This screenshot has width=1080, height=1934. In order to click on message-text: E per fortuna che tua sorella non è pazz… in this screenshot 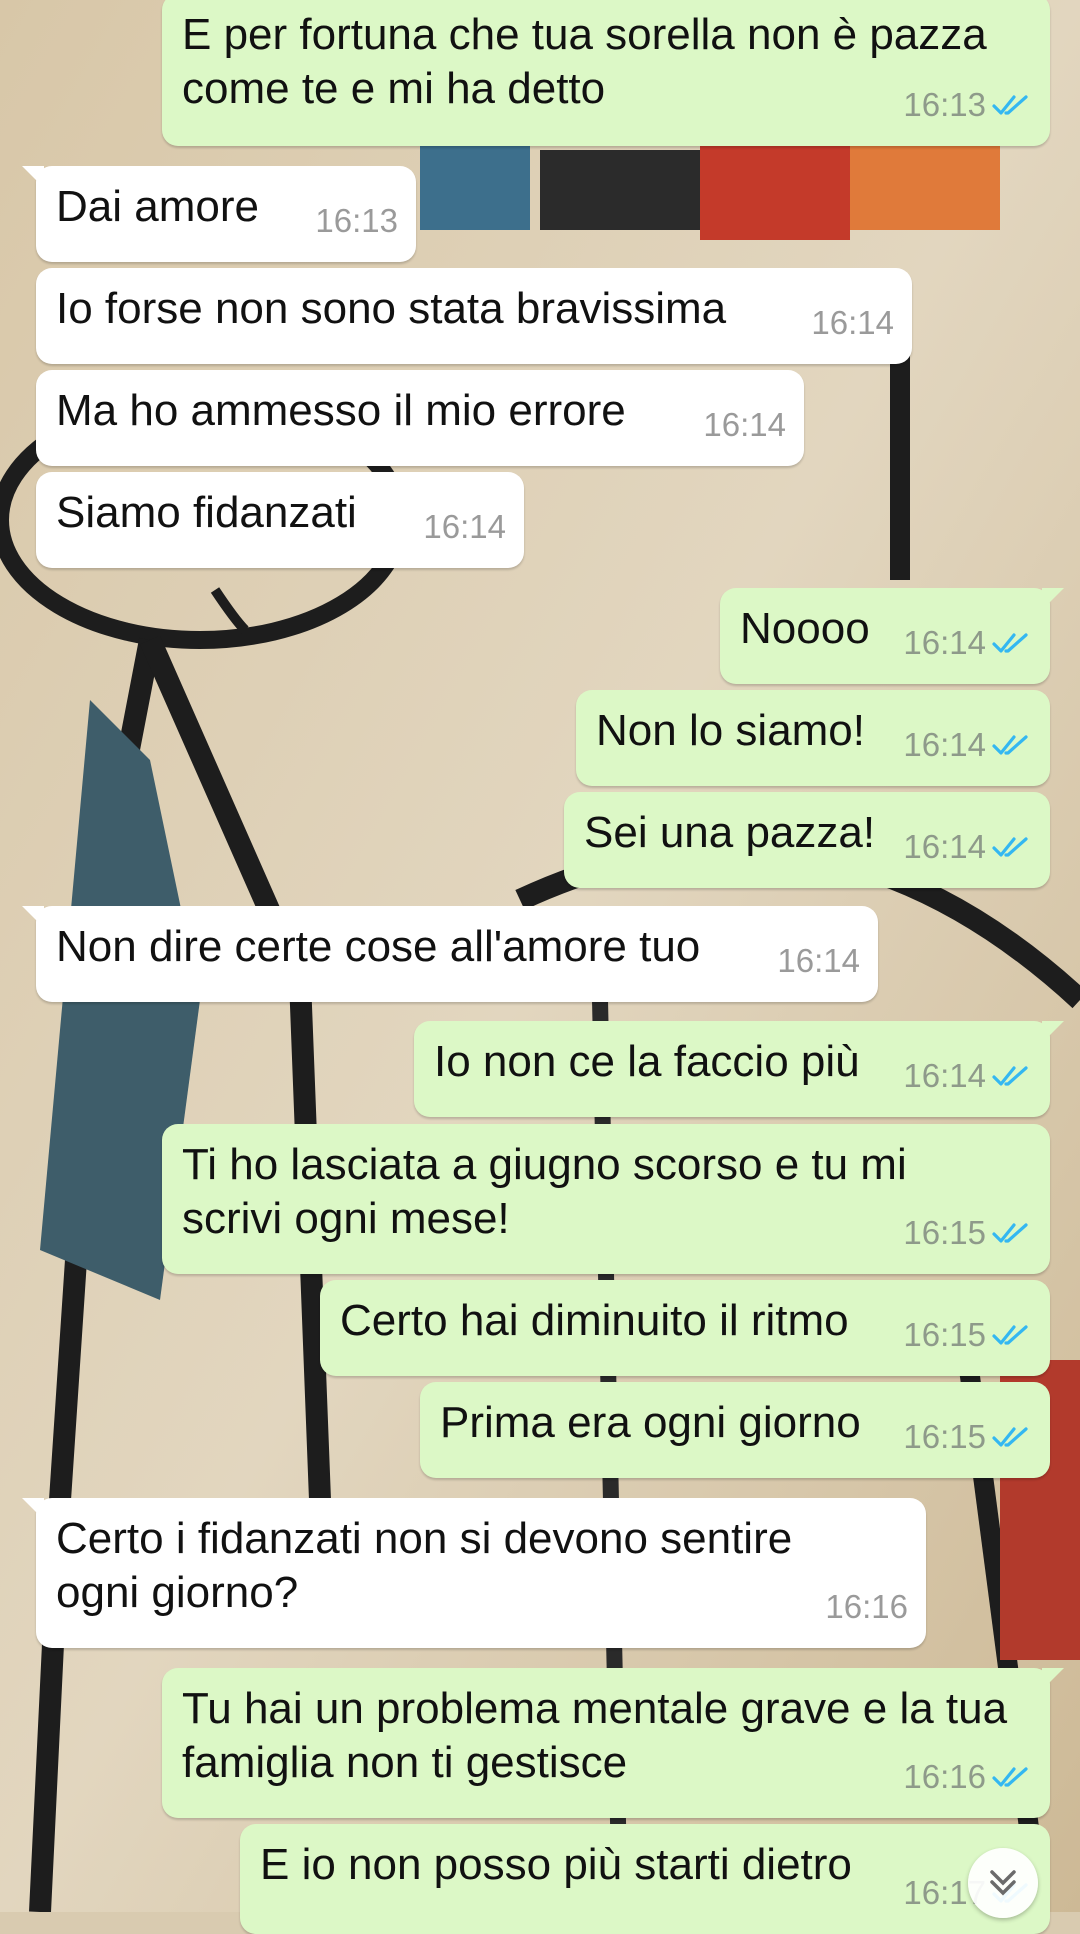, I will do `click(584, 61)`.